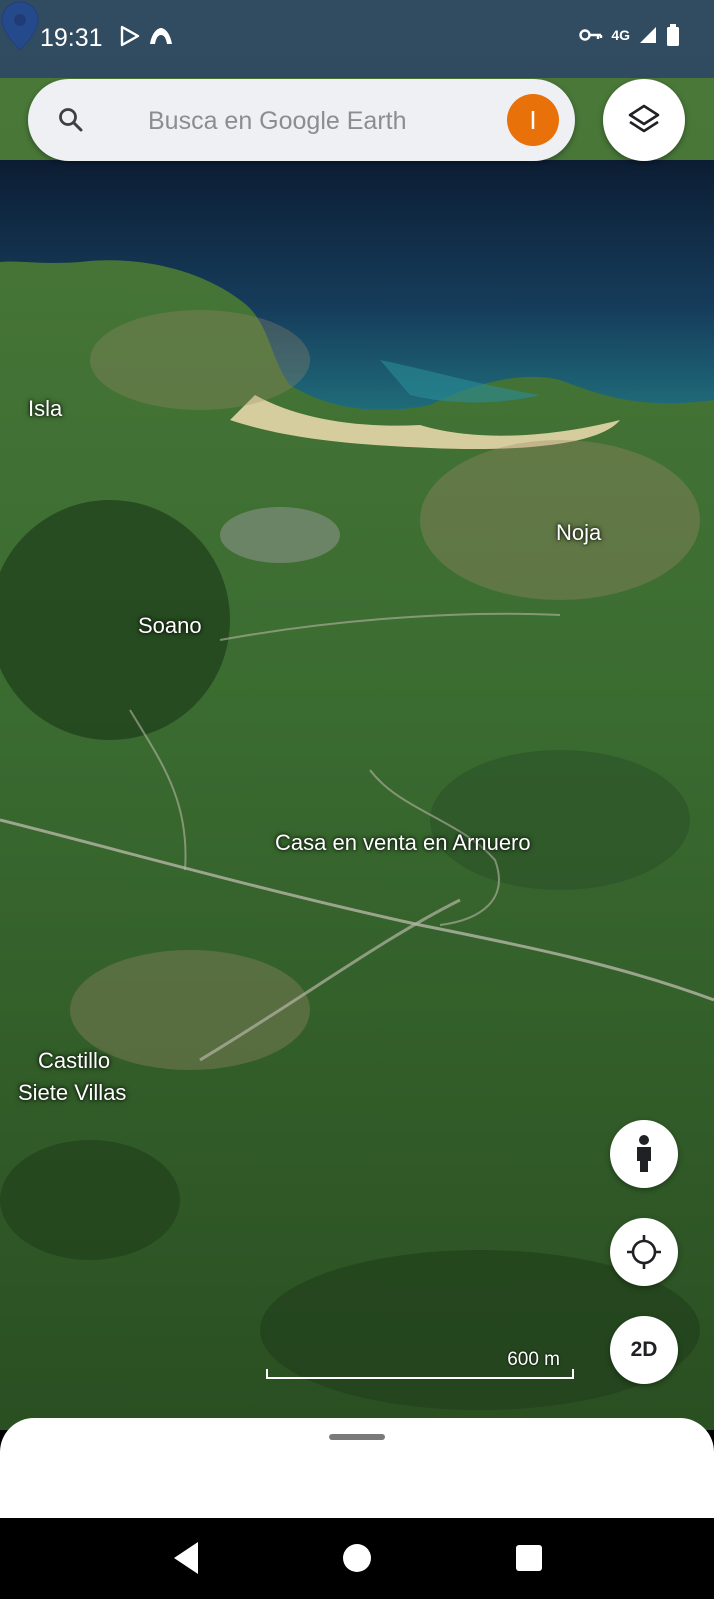 The image size is (714, 1599). What do you see at coordinates (130, 36) in the screenshot?
I see `play-store-icon` at bounding box center [130, 36].